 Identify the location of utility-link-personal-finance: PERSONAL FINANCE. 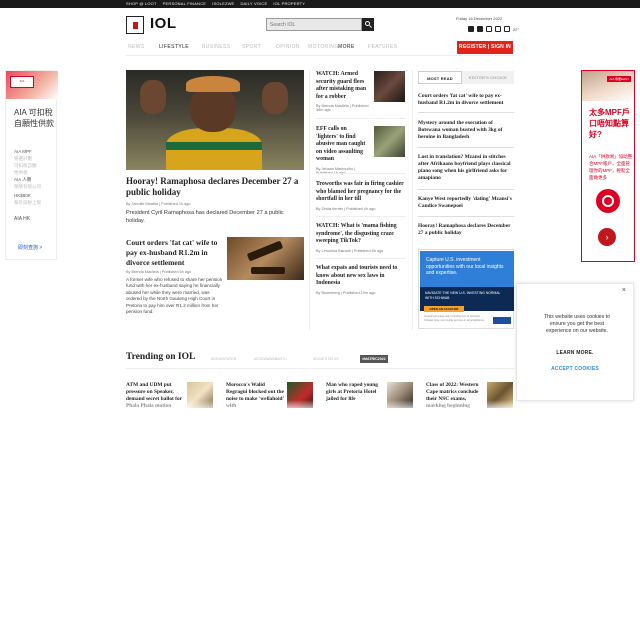
(185, 3).